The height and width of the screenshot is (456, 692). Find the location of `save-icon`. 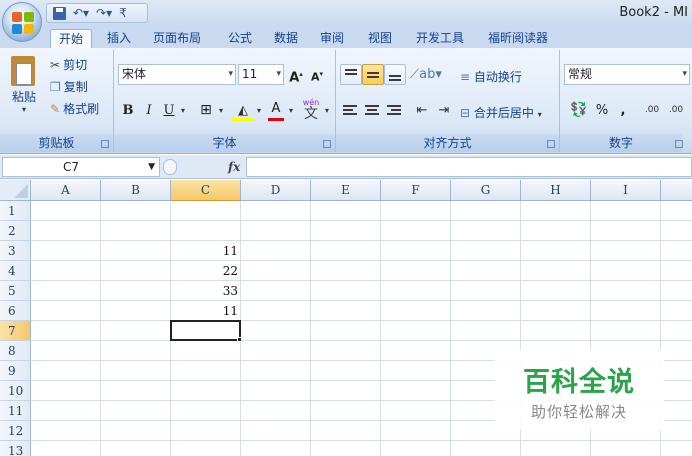

save-icon is located at coordinates (59, 13).